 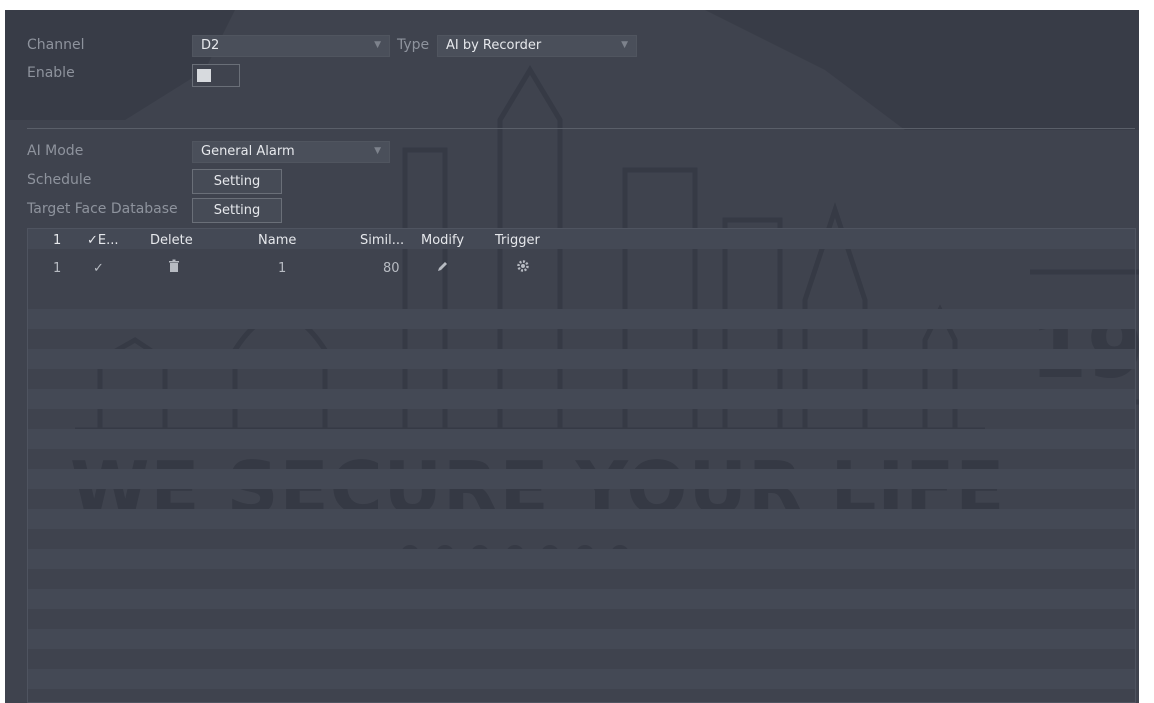 I want to click on type-select: AI by Recorder ▼, so click(x=537, y=46).